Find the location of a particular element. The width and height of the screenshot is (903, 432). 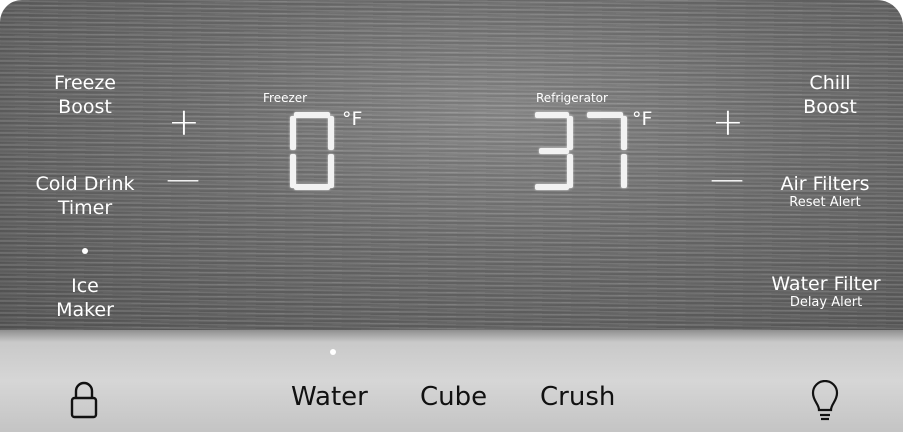

cube-button: Cube is located at coordinates (453, 397).